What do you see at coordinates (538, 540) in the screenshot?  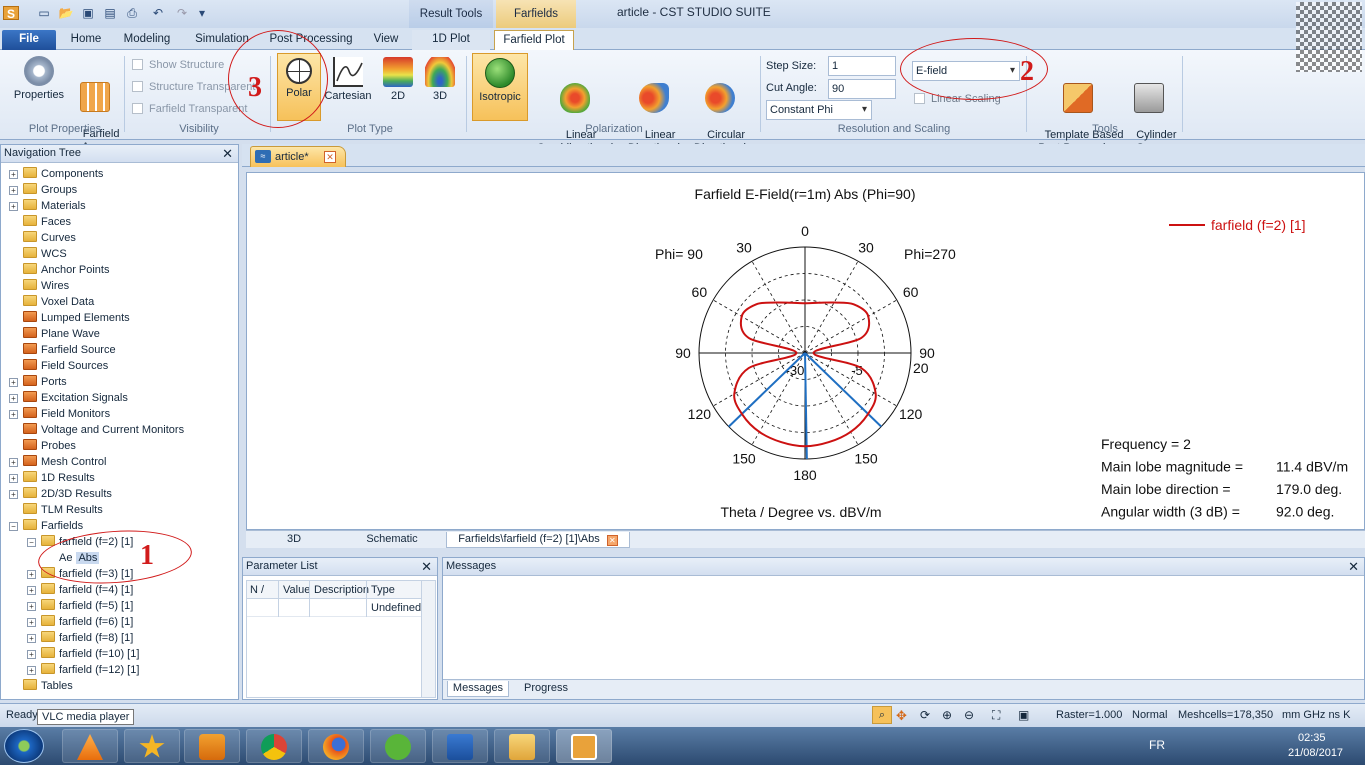 I see `view-tab-farfield-abs: Farfields\farfield (f=2) [1]\Abs ✕` at bounding box center [538, 540].